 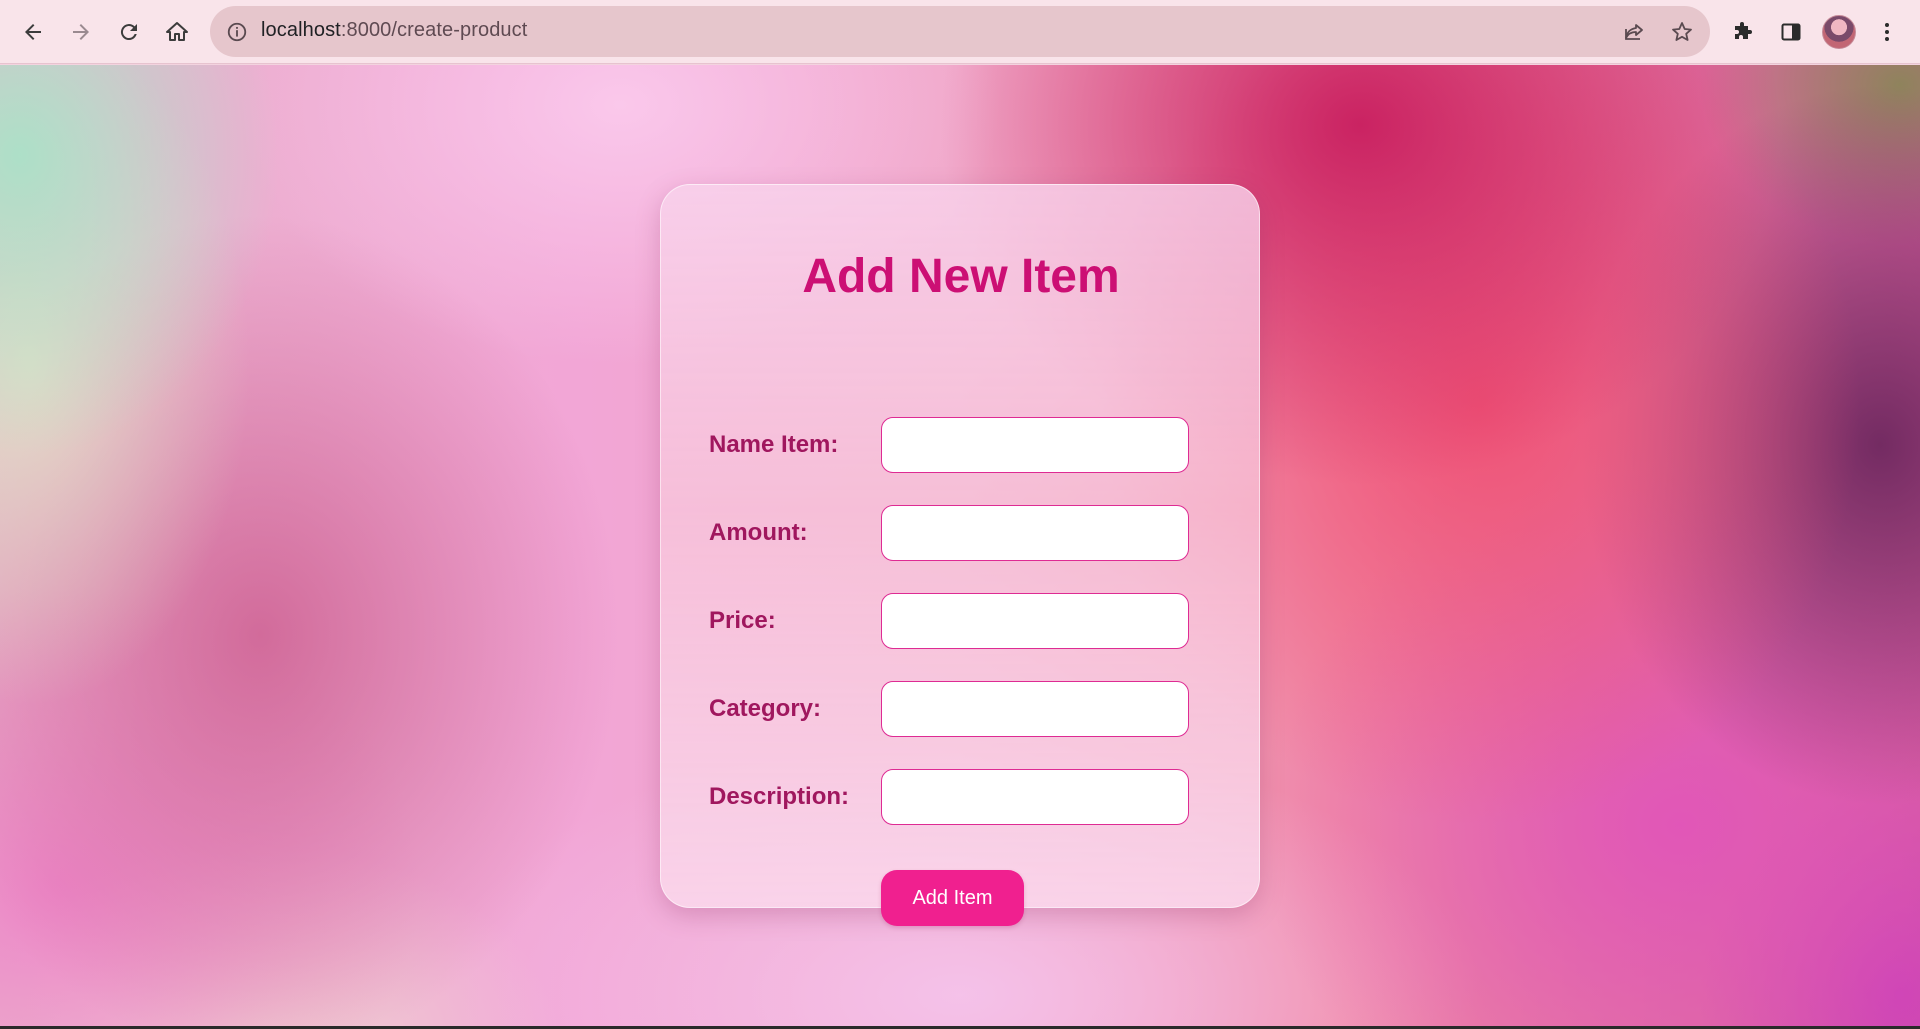 I want to click on side-panel-icon, so click(x=1791, y=32).